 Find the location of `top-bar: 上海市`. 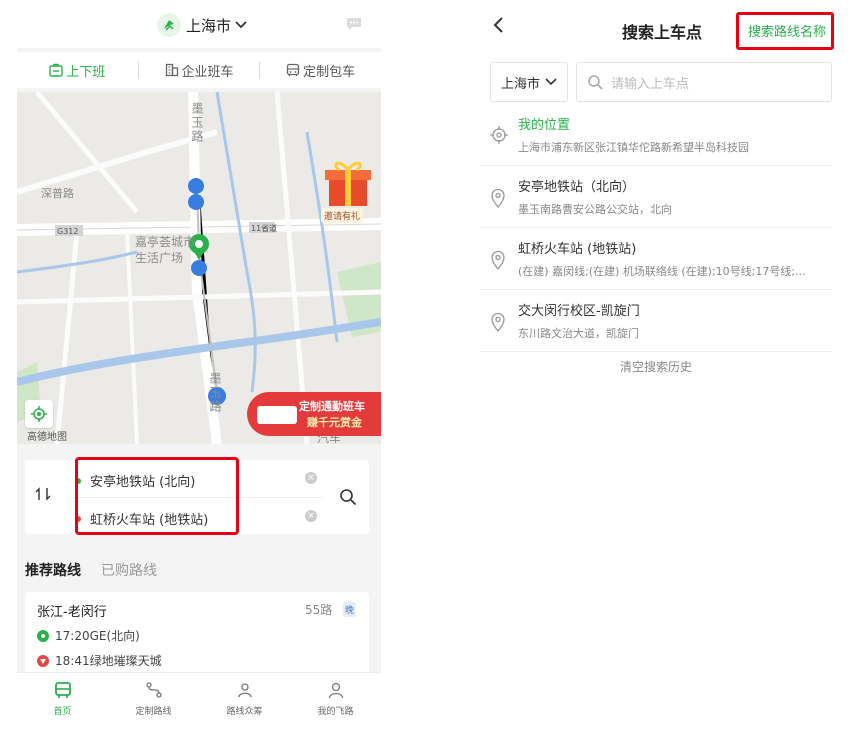

top-bar: 上海市 is located at coordinates (199, 24).